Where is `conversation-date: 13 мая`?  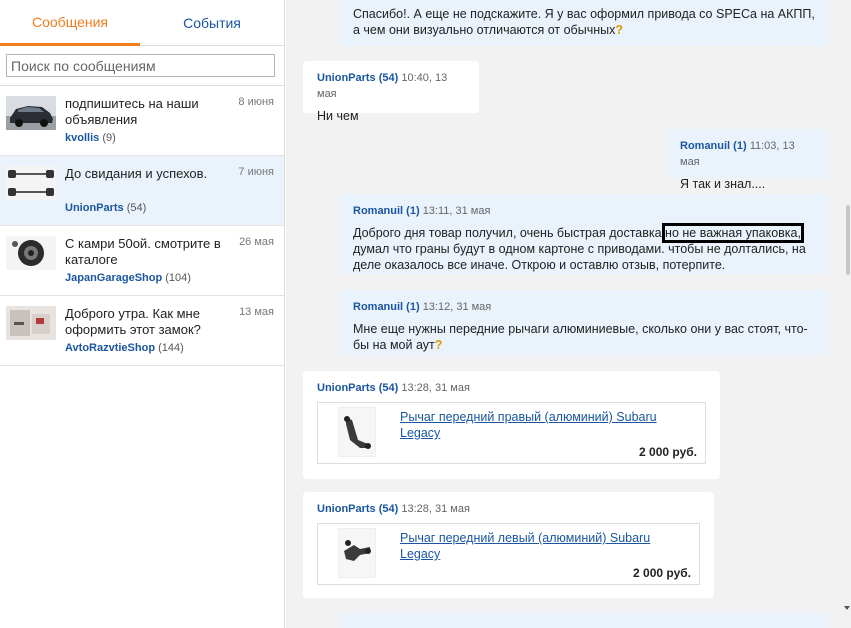 conversation-date: 13 мая is located at coordinates (256, 312).